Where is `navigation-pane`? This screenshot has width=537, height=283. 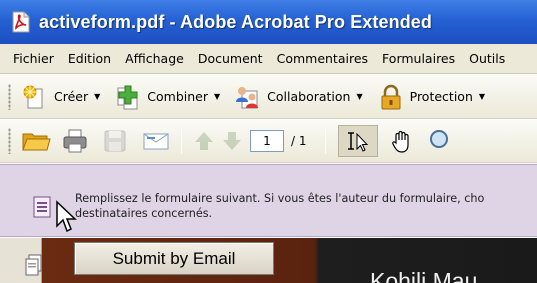 navigation-pane is located at coordinates (21, 260).